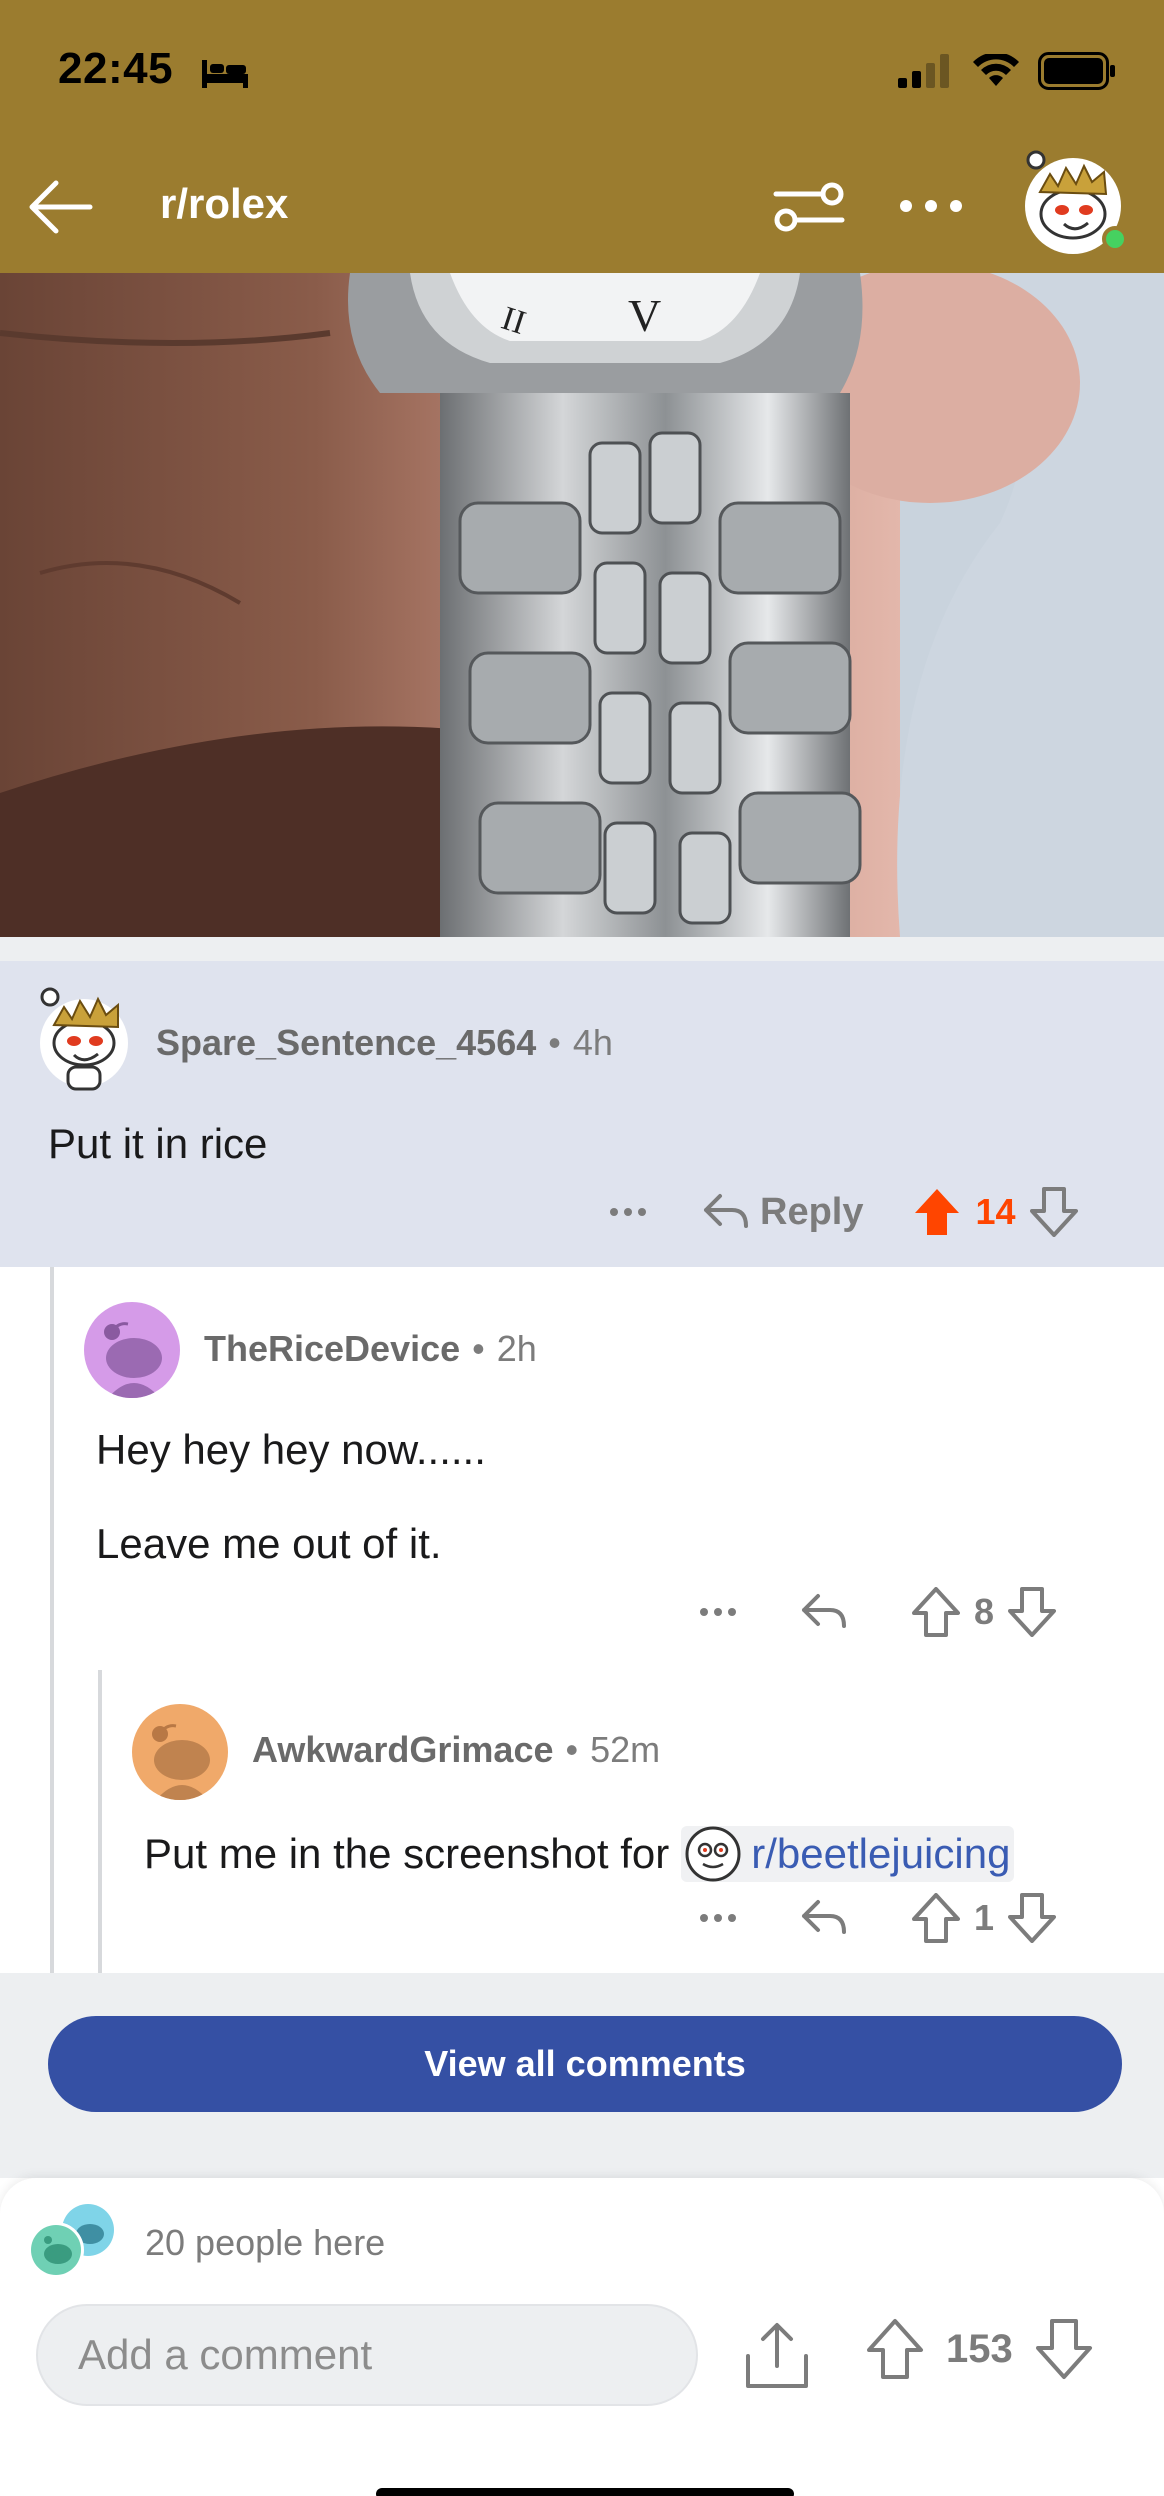 The width and height of the screenshot is (1164, 2496). Describe the element at coordinates (585, 2064) in the screenshot. I see `view-all-comments-button: View all comments` at that location.